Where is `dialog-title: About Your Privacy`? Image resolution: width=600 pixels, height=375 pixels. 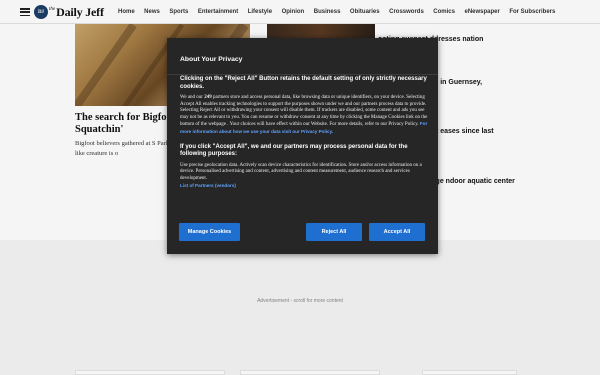
dialog-title: About Your Privacy is located at coordinates (211, 59).